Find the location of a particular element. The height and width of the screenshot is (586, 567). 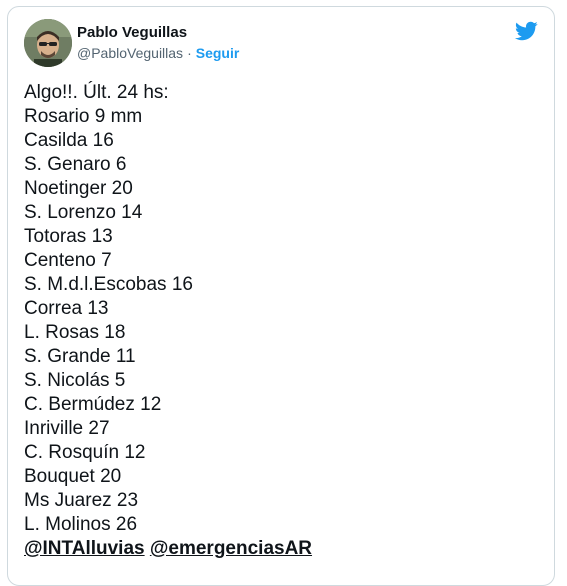

tweet-line: Inriville 27 is located at coordinates (67, 428).